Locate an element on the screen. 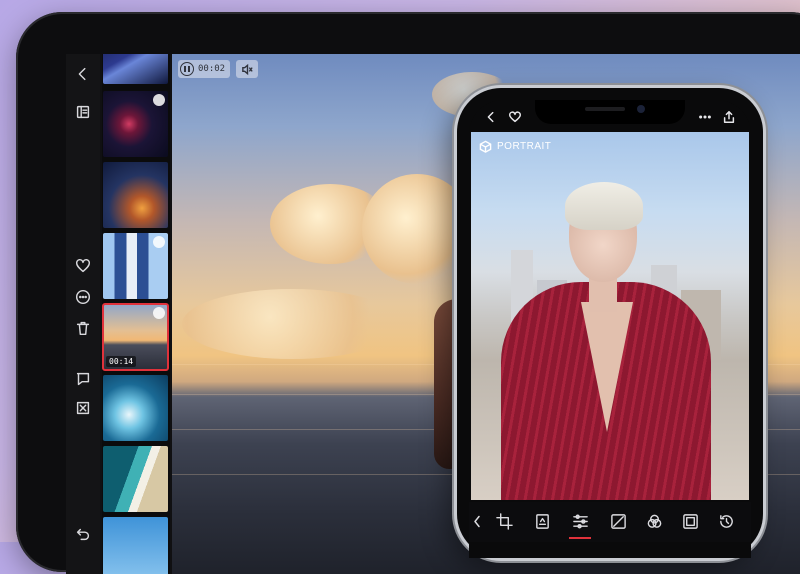 The height and width of the screenshot is (574, 800). video-duration: 00:14 is located at coordinates (121, 361).